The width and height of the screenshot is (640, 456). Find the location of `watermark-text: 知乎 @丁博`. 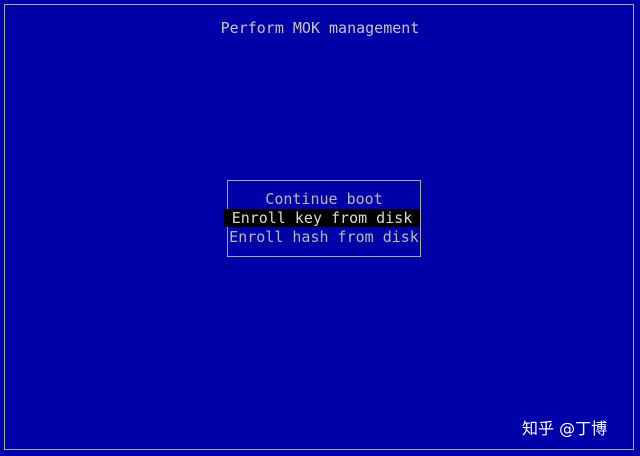

watermark-text: 知乎 @丁博 is located at coordinates (565, 428).